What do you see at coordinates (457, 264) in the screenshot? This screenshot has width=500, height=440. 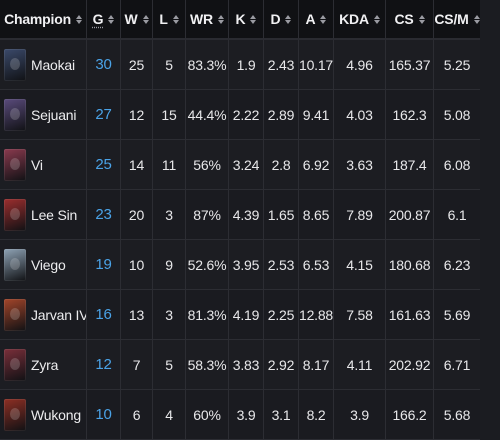 I see `cs-per-min-cell-value: 6.23` at bounding box center [457, 264].